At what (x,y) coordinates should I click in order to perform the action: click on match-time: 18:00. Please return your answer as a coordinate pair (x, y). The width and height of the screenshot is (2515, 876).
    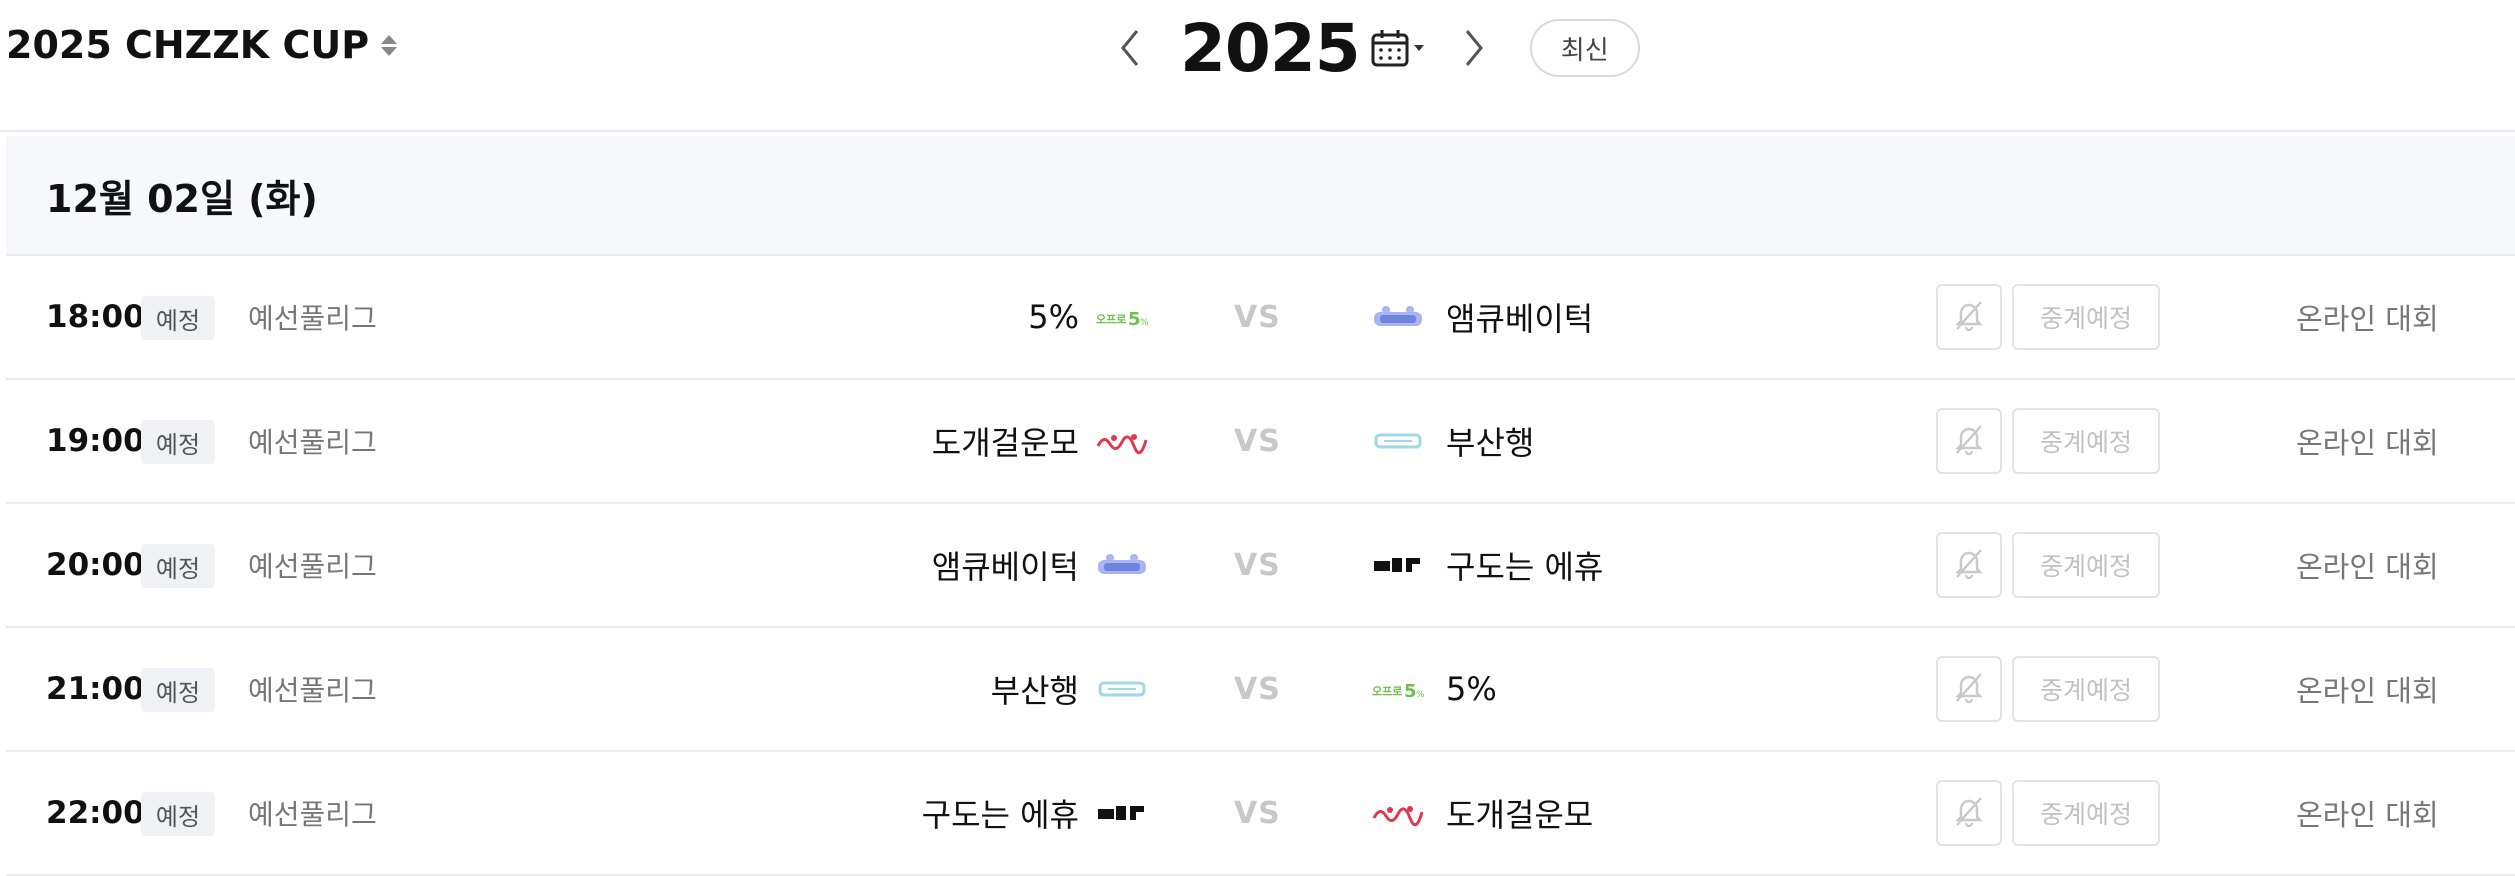
    Looking at the image, I should click on (95, 317).